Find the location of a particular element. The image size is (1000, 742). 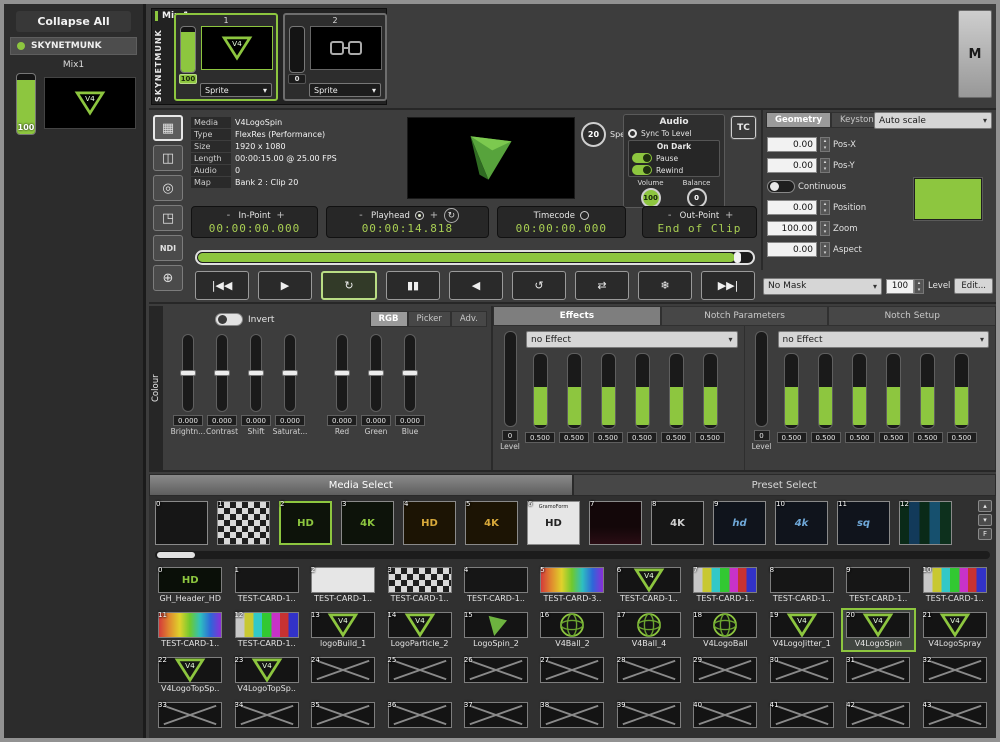

play-reverse-button: ◀ is located at coordinates (476, 285).